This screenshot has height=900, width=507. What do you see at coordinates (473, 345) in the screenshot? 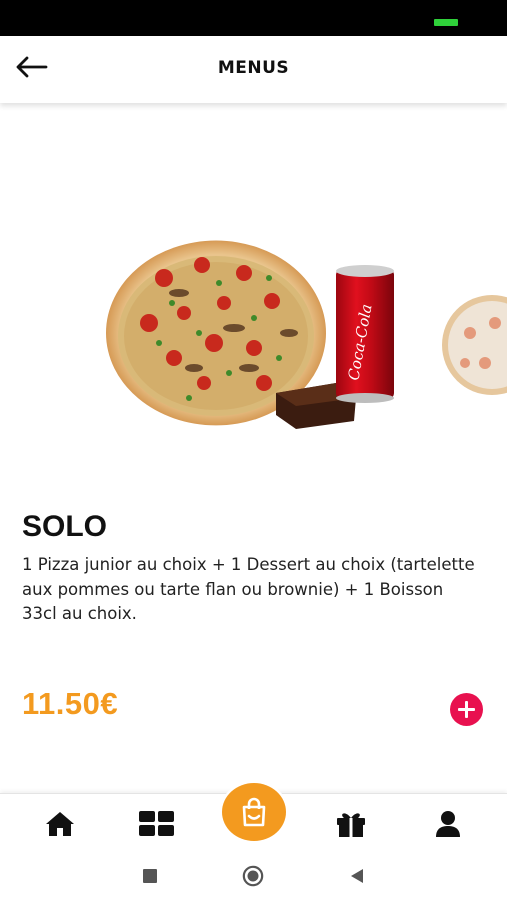
I see `next-menu-image-peek` at bounding box center [473, 345].